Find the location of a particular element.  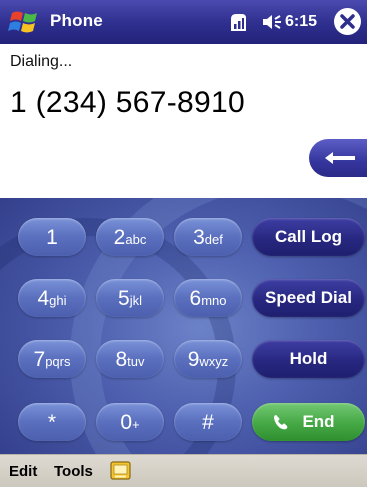

speed-dial-label: Speed Dial is located at coordinates (308, 297).